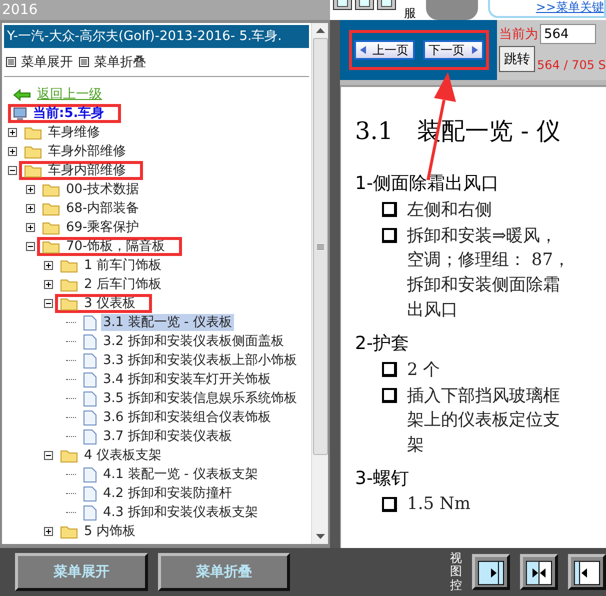 The height and width of the screenshot is (596, 606). Describe the element at coordinates (187, 379) in the screenshot. I see `tree-item: 3.4 拆卸和安装车灯开关饰板` at that location.